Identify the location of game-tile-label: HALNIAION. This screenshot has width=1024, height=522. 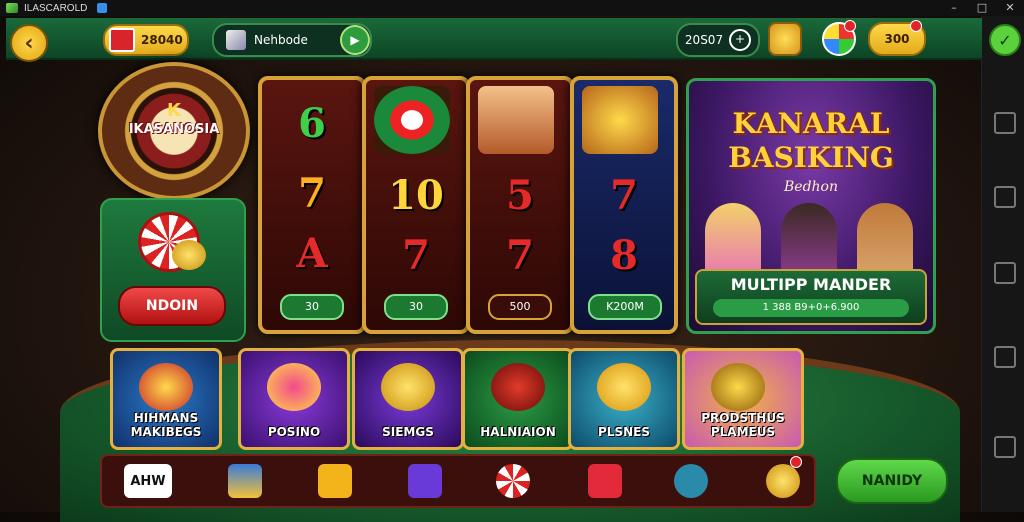
(518, 432).